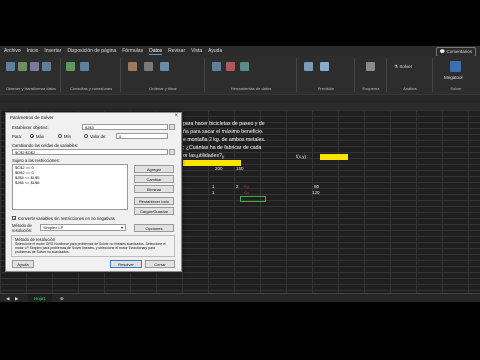 This screenshot has height=360, width=480. What do you see at coordinates (253, 199) in the screenshot?
I see `active-cell` at bounding box center [253, 199].